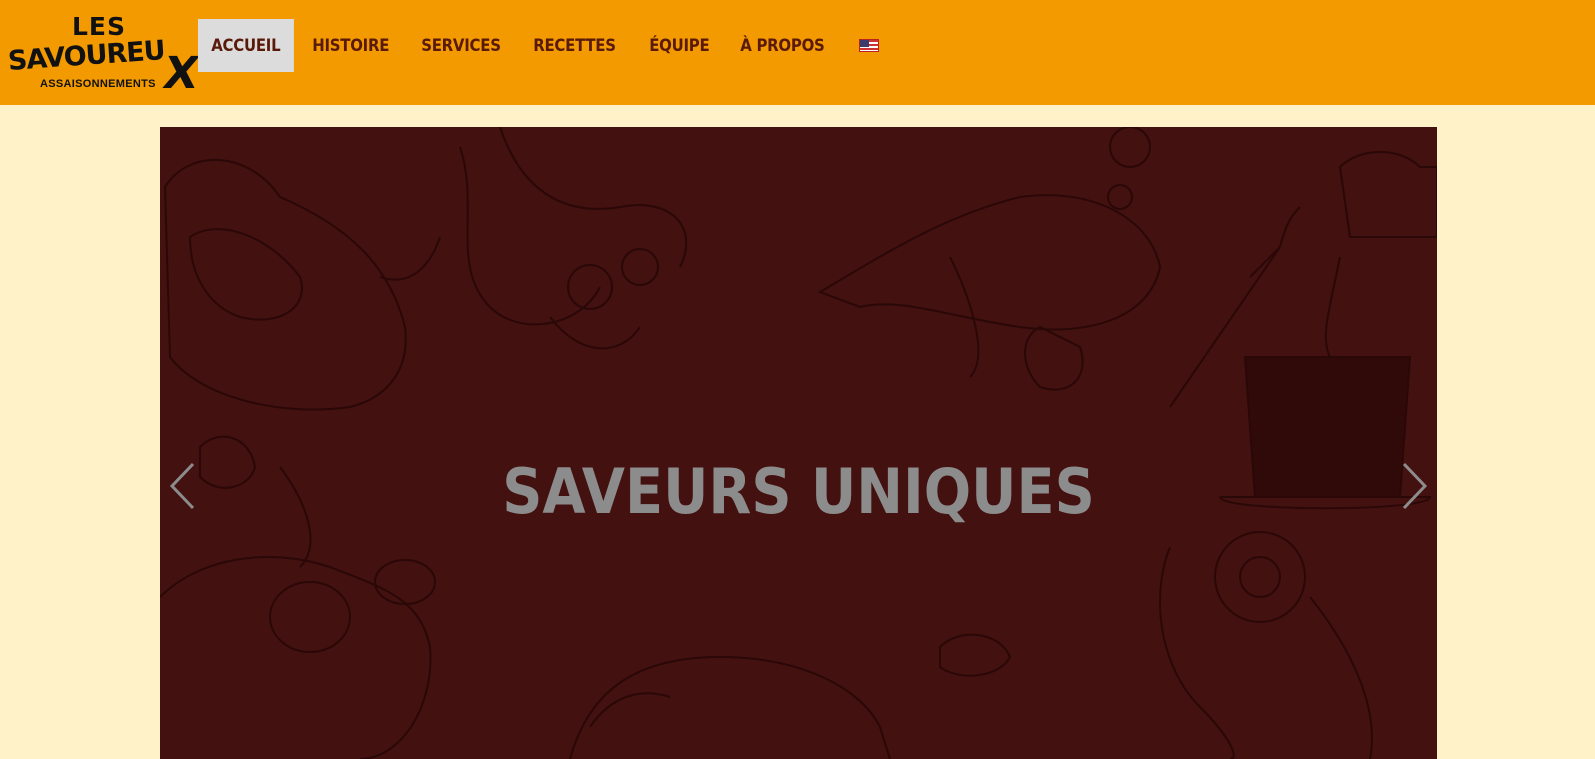 This screenshot has height=759, width=1595. Describe the element at coordinates (798, 491) in the screenshot. I see `hero-title: SAVEURS UNIQUES` at that location.